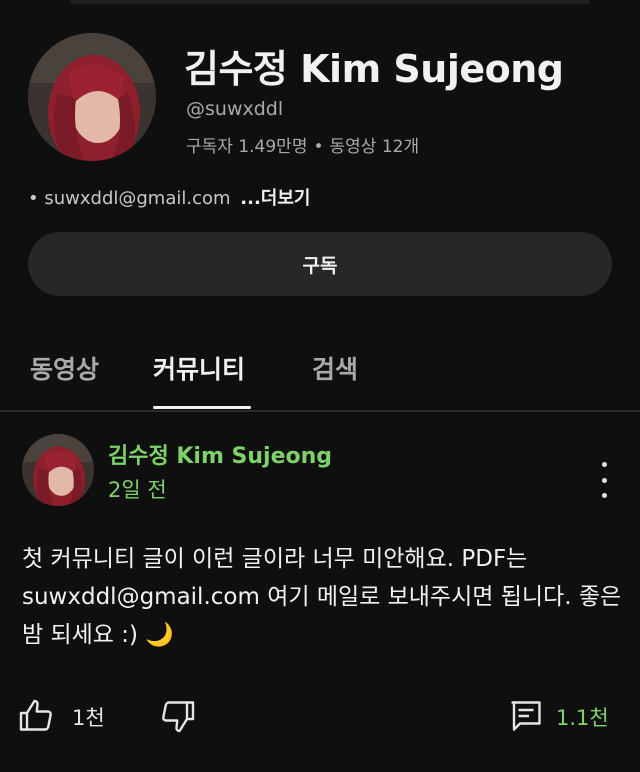 This screenshot has width=640, height=772. Describe the element at coordinates (202, 407) in the screenshot. I see `active-tab-indicator` at that location.